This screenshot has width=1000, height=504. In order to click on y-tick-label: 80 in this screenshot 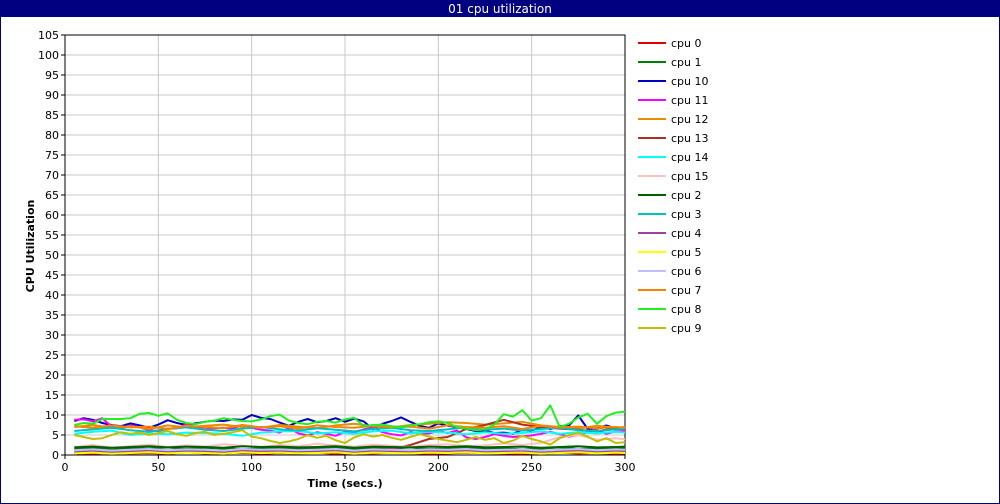, I will do `click(52, 135)`.